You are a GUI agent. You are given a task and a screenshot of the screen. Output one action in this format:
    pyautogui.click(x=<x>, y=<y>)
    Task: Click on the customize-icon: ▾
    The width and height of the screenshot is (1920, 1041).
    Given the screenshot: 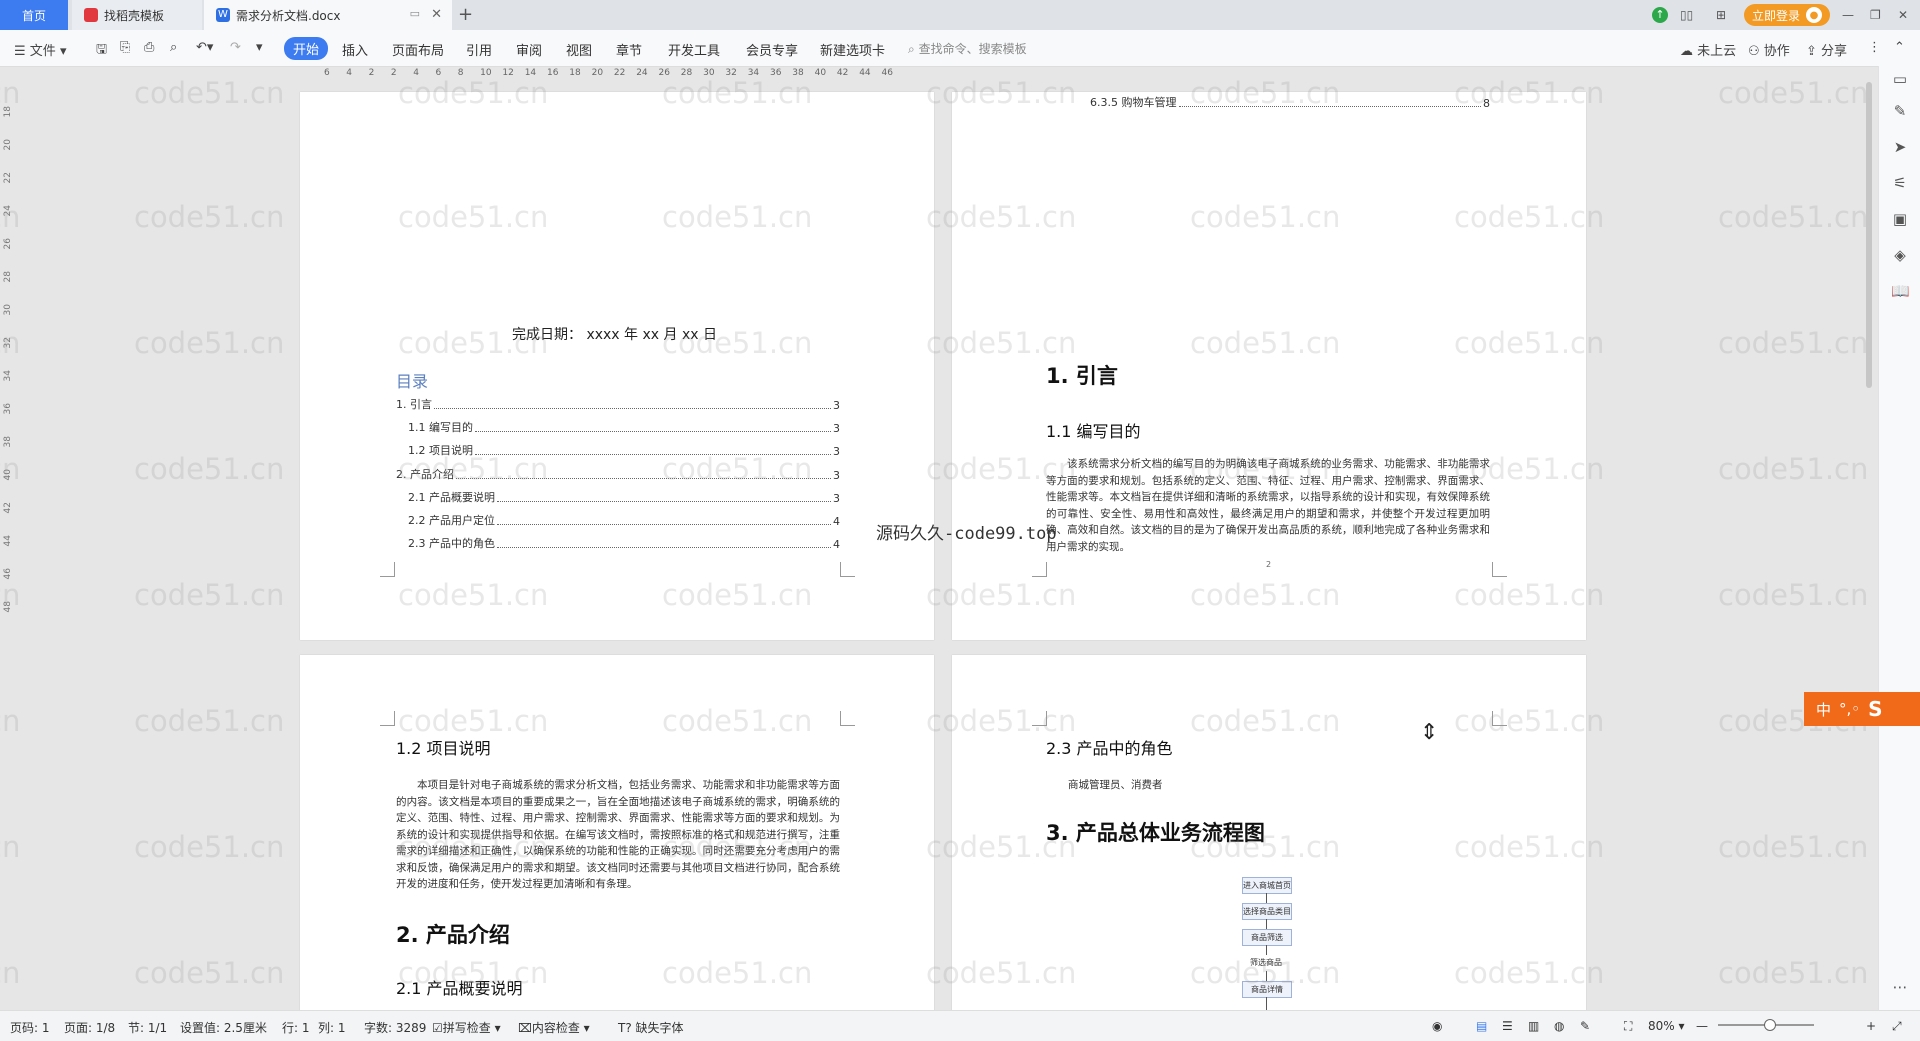 What is the action you would take?
    pyautogui.click(x=259, y=47)
    